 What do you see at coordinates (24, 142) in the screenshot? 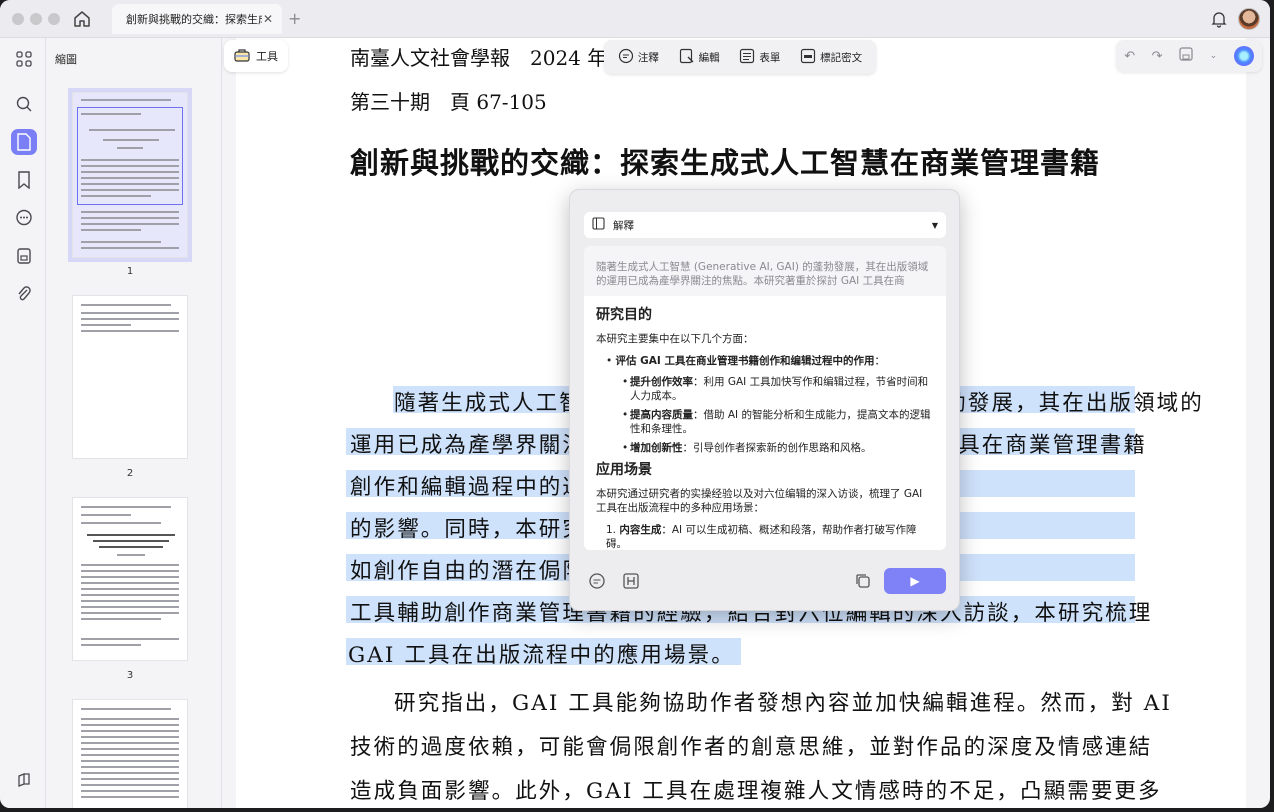
I see `page-thumbnails-icon` at bounding box center [24, 142].